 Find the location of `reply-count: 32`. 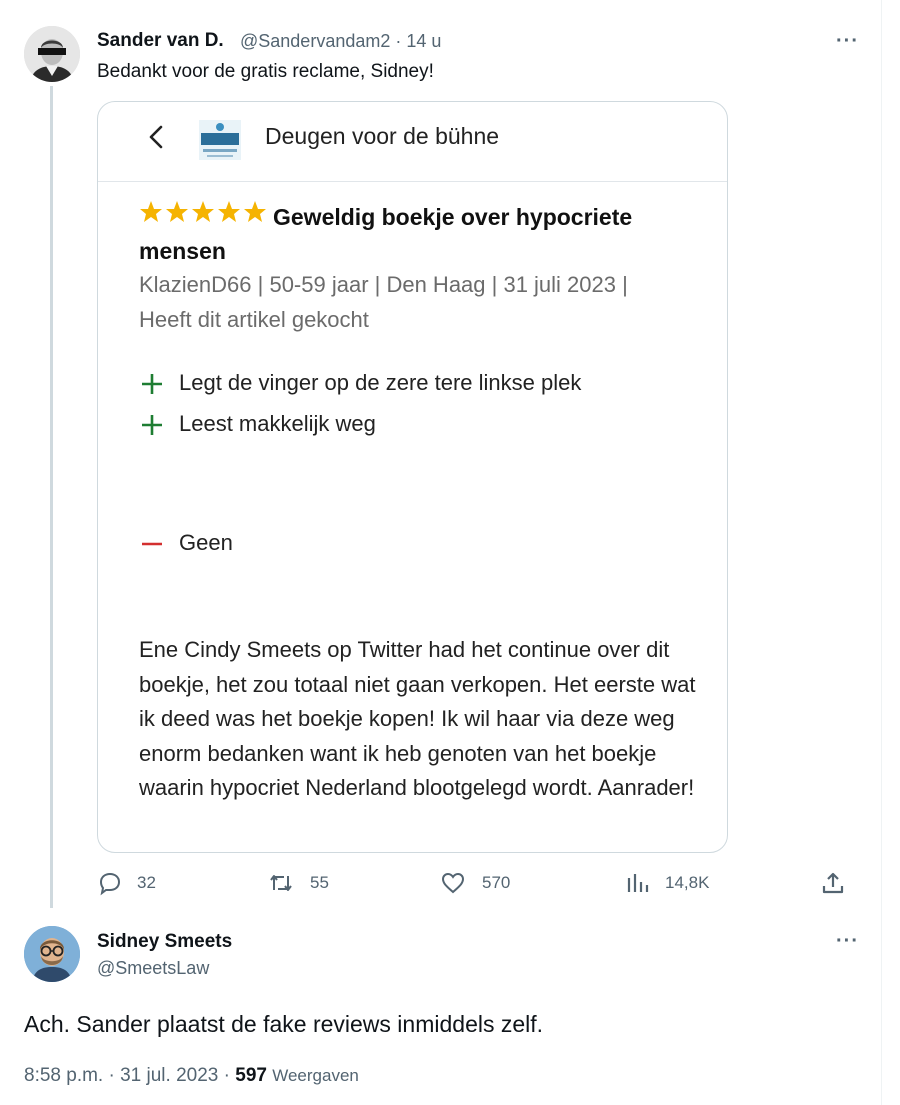

reply-count: 32 is located at coordinates (146, 882).